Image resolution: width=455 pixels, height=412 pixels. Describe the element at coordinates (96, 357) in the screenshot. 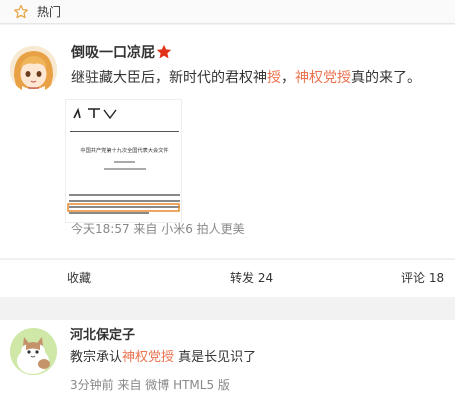

I see `comment-text-part: 教宗承认` at that location.